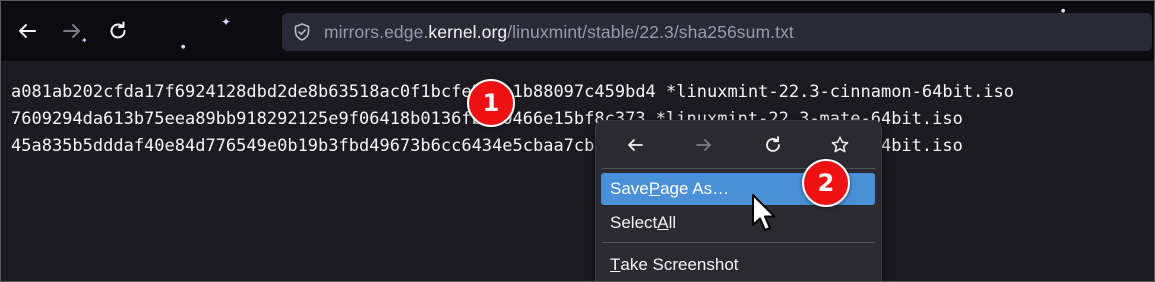 This screenshot has height=282, width=1155. What do you see at coordinates (491, 103) in the screenshot?
I see `step-badge-1: 1` at bounding box center [491, 103].